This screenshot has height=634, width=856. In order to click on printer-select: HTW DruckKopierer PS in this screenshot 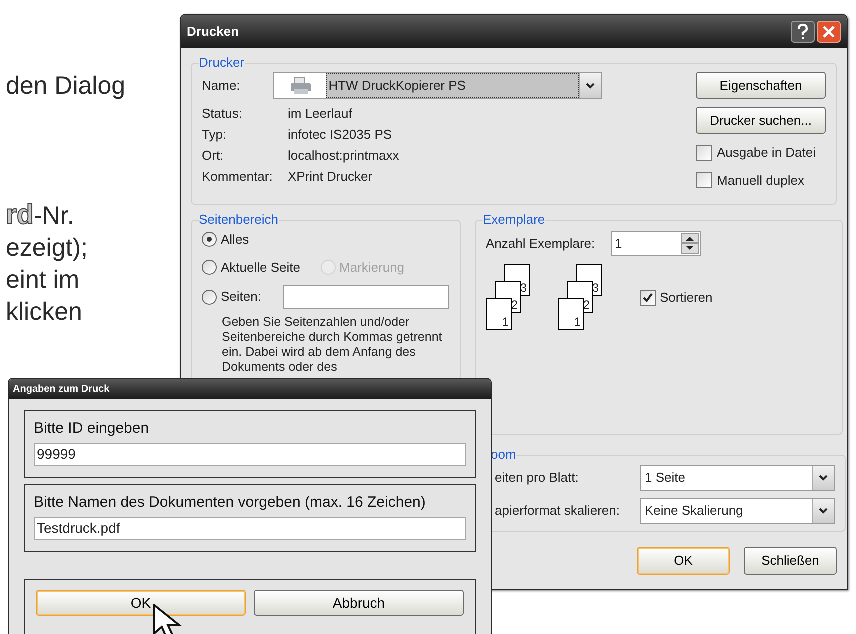, I will do `click(437, 85)`.